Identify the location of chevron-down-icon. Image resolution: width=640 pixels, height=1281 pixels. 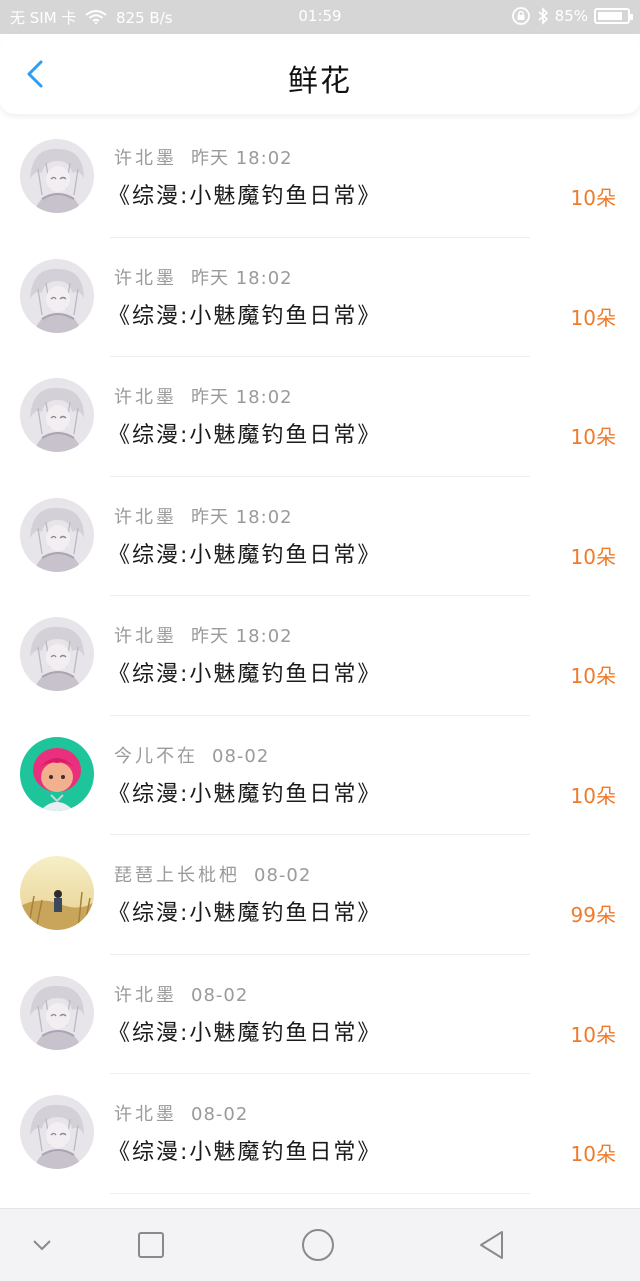
(42, 1245).